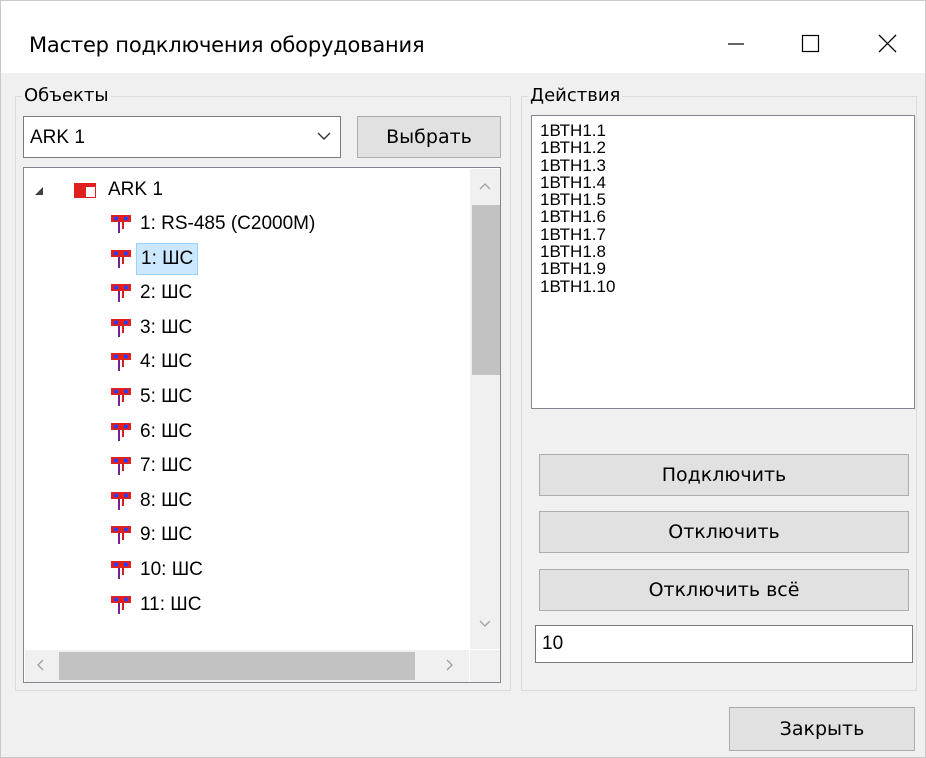 The image size is (926, 758). What do you see at coordinates (57, 137) in the screenshot?
I see `device-select-value: ARK 1` at bounding box center [57, 137].